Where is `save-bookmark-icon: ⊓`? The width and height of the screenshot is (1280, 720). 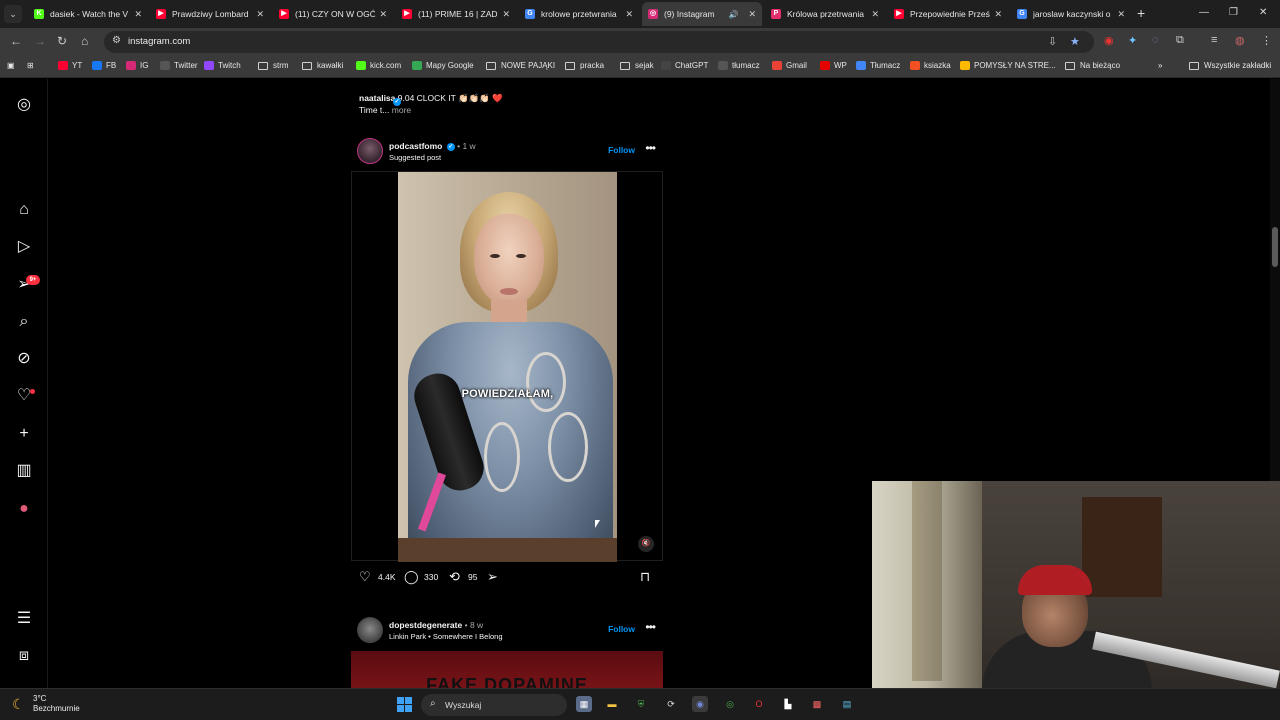
save-bookmark-icon: ⊓ is located at coordinates (645, 577).